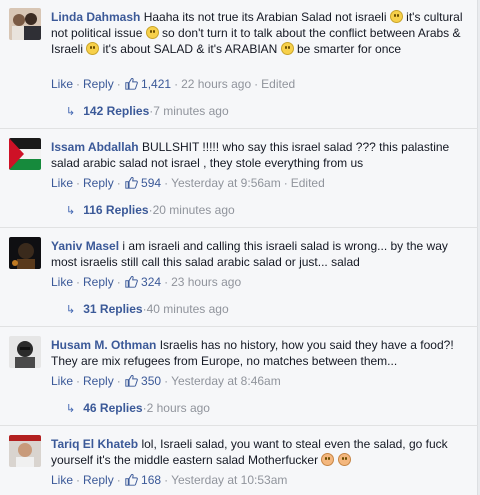 Image resolution: width=480 pixels, height=495 pixels. I want to click on view-replies-link: ↳ 46 Replies·2 hours ago, so click(138, 408).